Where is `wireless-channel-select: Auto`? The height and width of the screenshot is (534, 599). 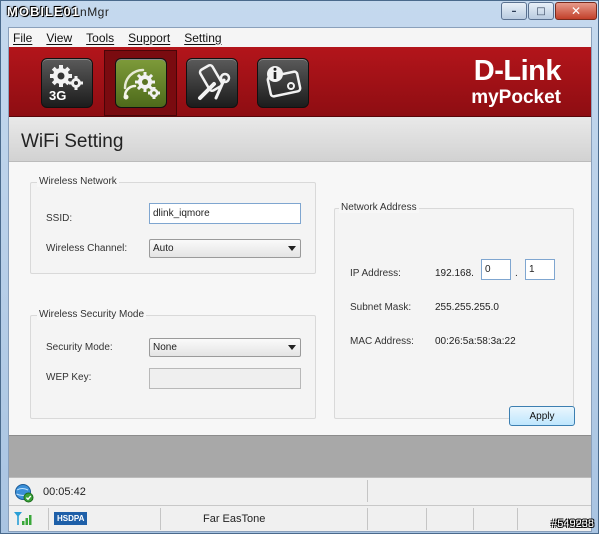
wireless-channel-select: Auto is located at coordinates (225, 248).